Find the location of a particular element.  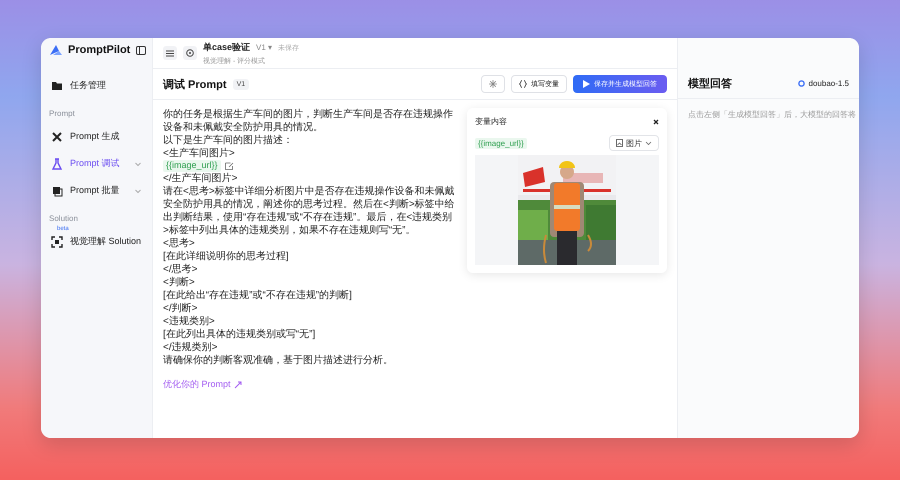

prompt-text-line: [在此给出“存在违规”或“不存在违规”的判断] is located at coordinates (258, 295).